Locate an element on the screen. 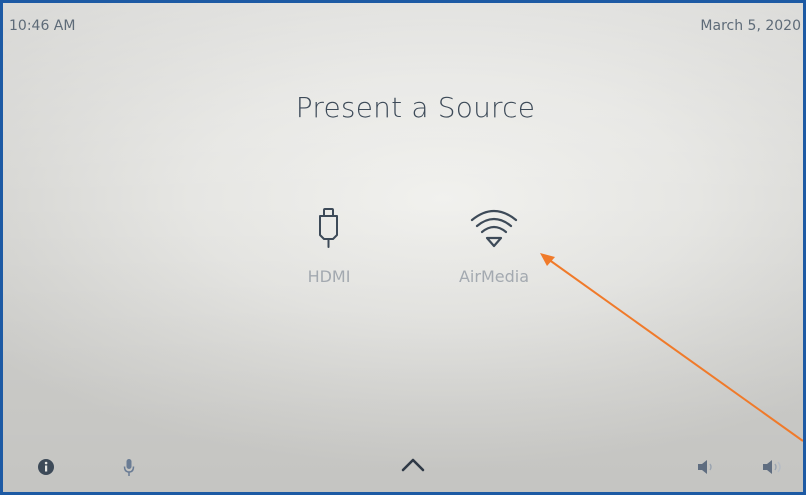 The image size is (806, 495). chevron-up-icon is located at coordinates (413, 465).